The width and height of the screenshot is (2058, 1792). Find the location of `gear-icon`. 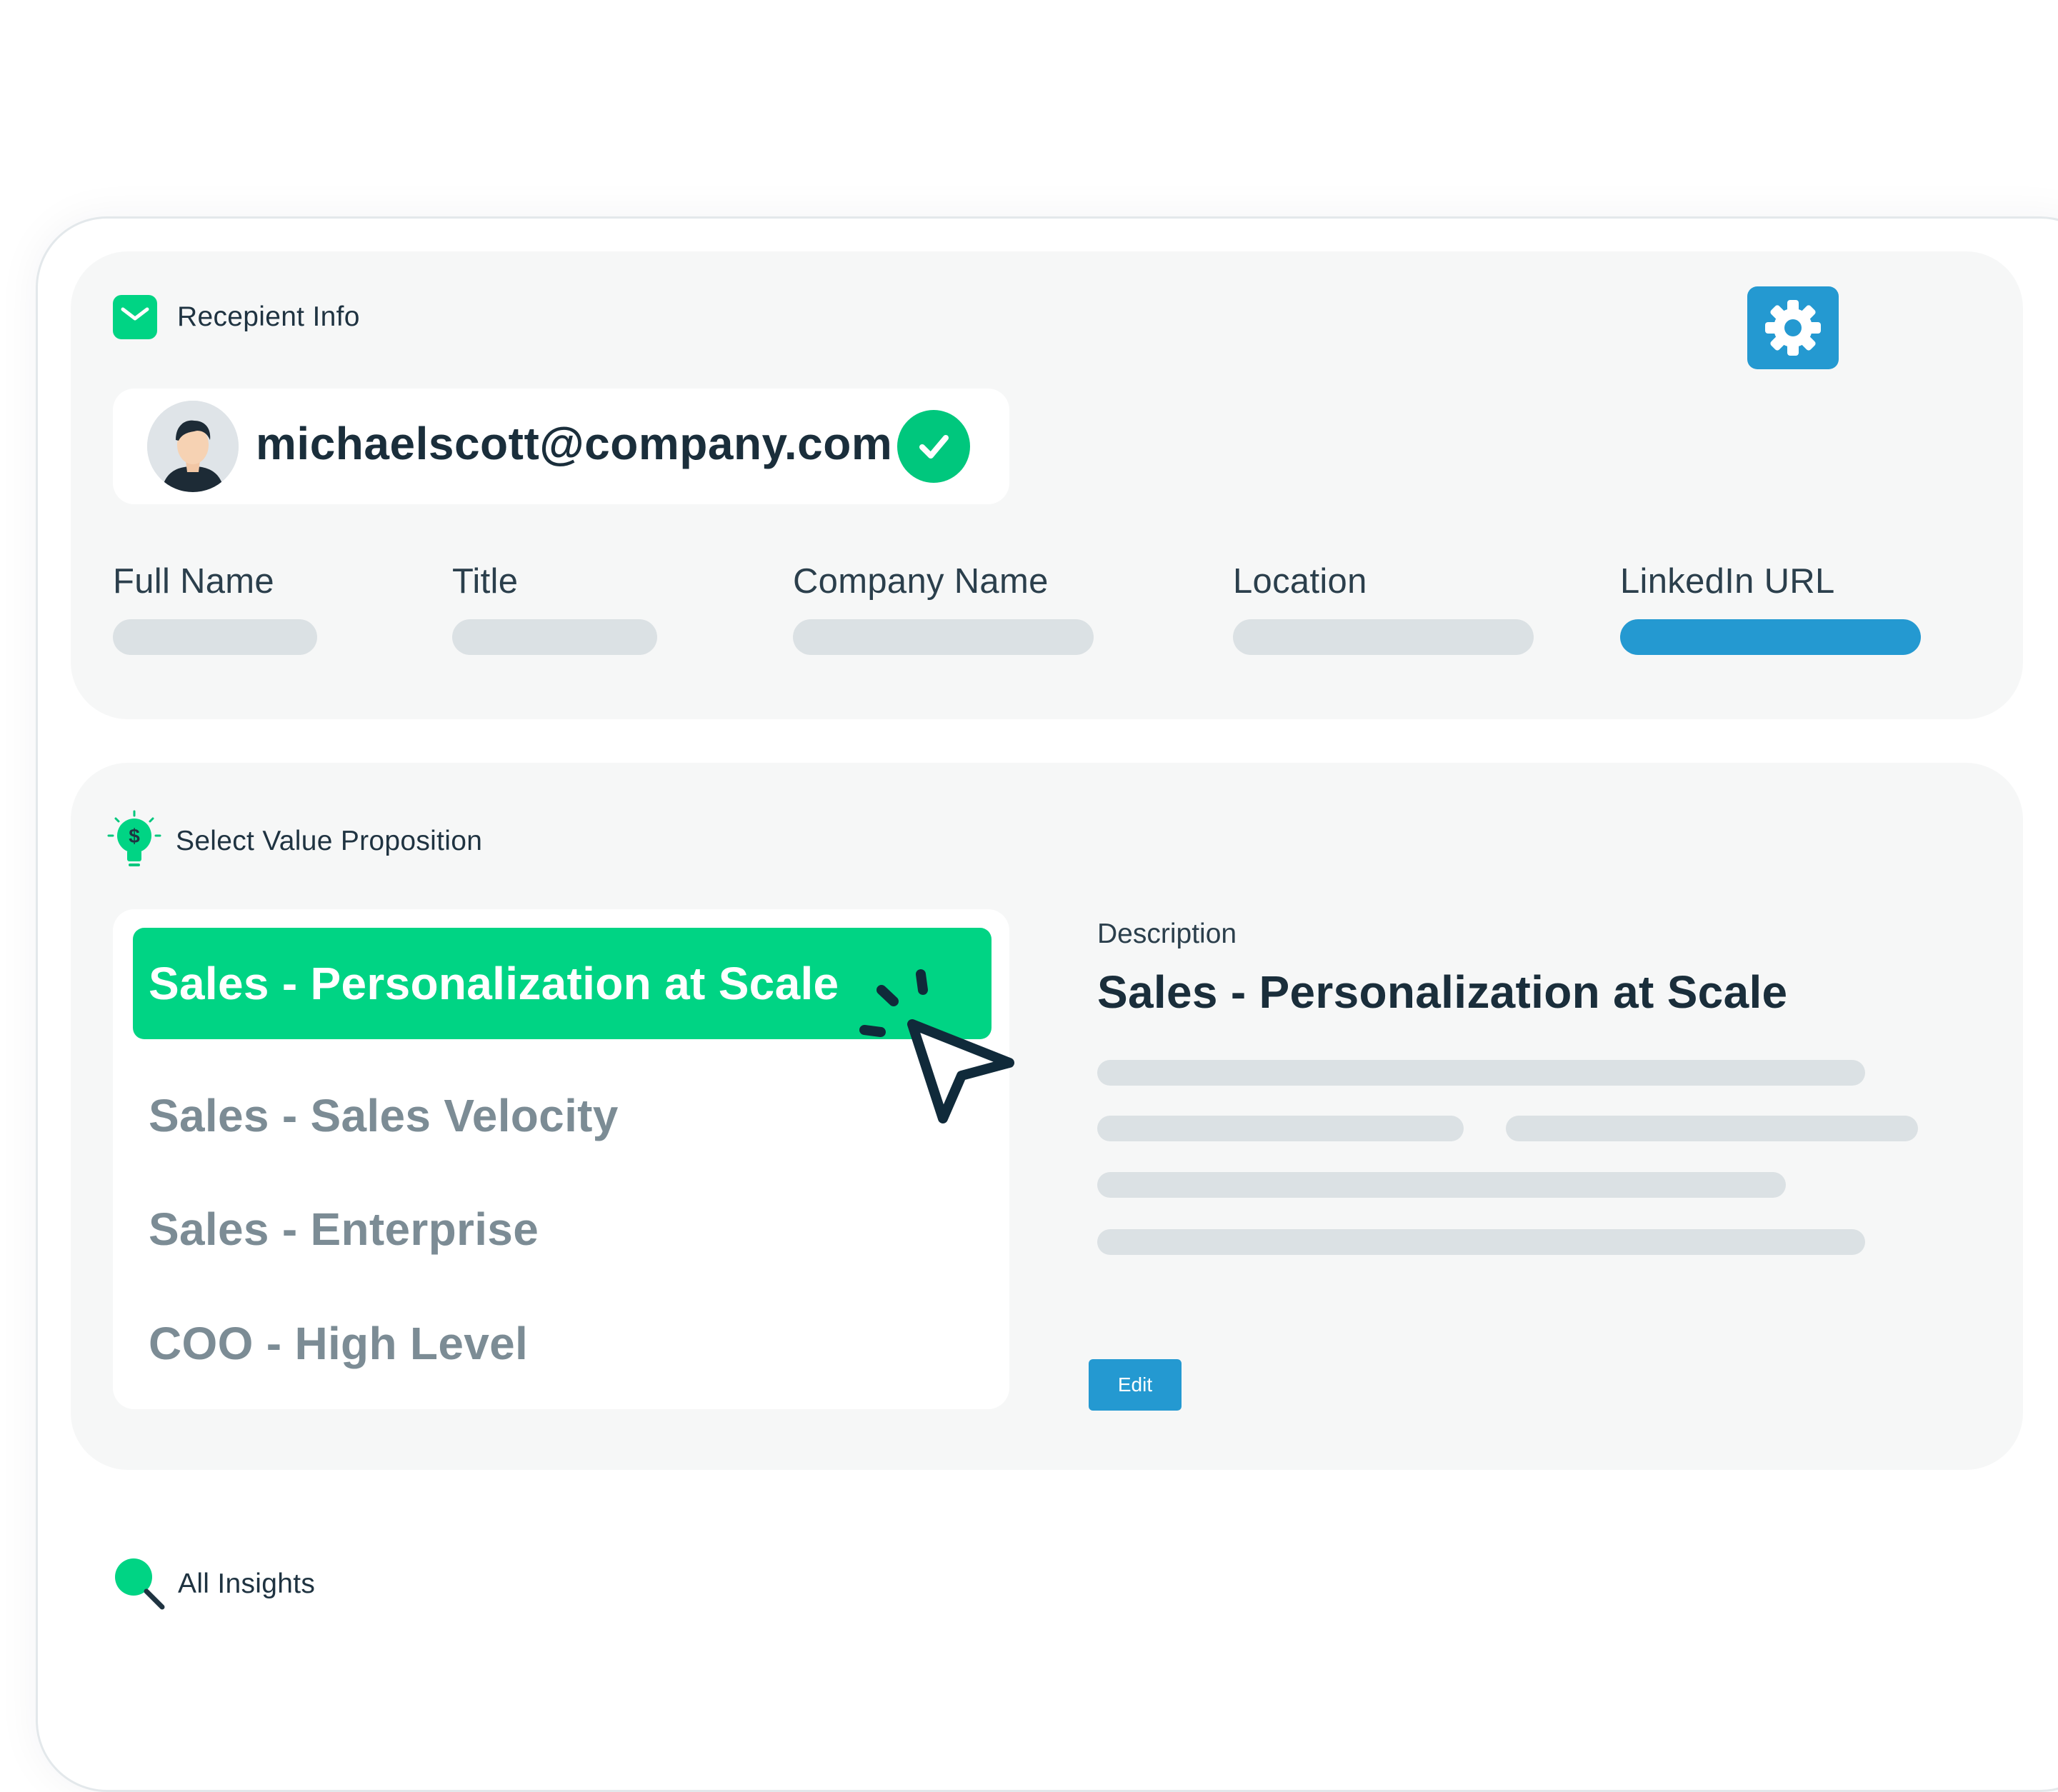

gear-icon is located at coordinates (1793, 328).